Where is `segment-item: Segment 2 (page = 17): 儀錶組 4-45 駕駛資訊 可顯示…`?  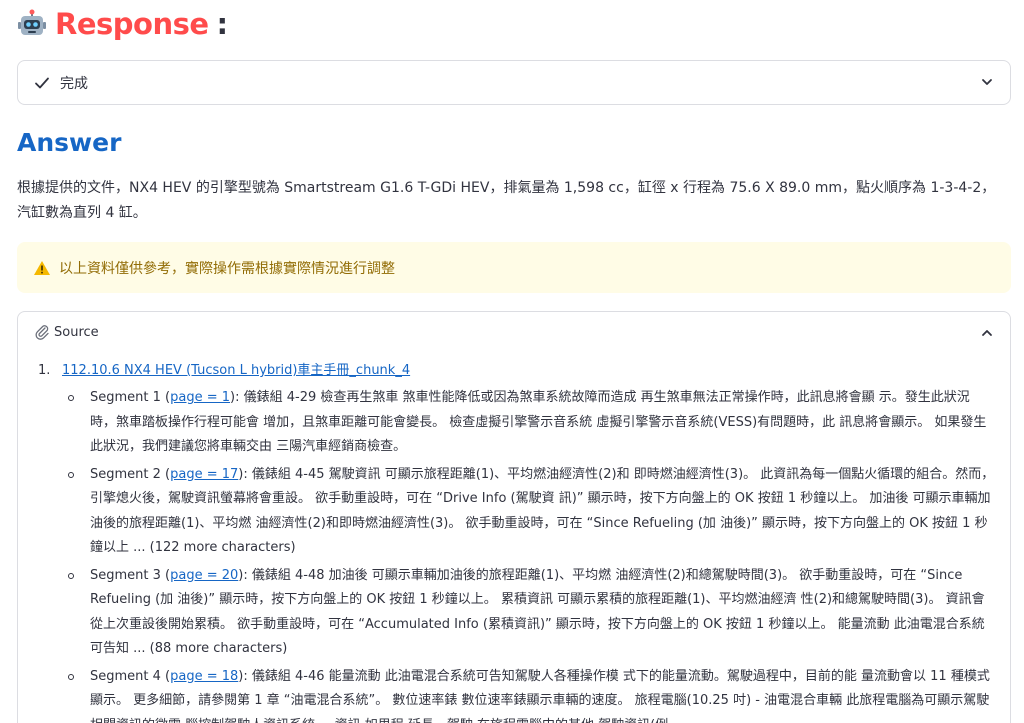
segment-item: Segment 2 (page = 17): 儀錶組 4-45 駕駛資訊 可顯示… is located at coordinates (531, 512).